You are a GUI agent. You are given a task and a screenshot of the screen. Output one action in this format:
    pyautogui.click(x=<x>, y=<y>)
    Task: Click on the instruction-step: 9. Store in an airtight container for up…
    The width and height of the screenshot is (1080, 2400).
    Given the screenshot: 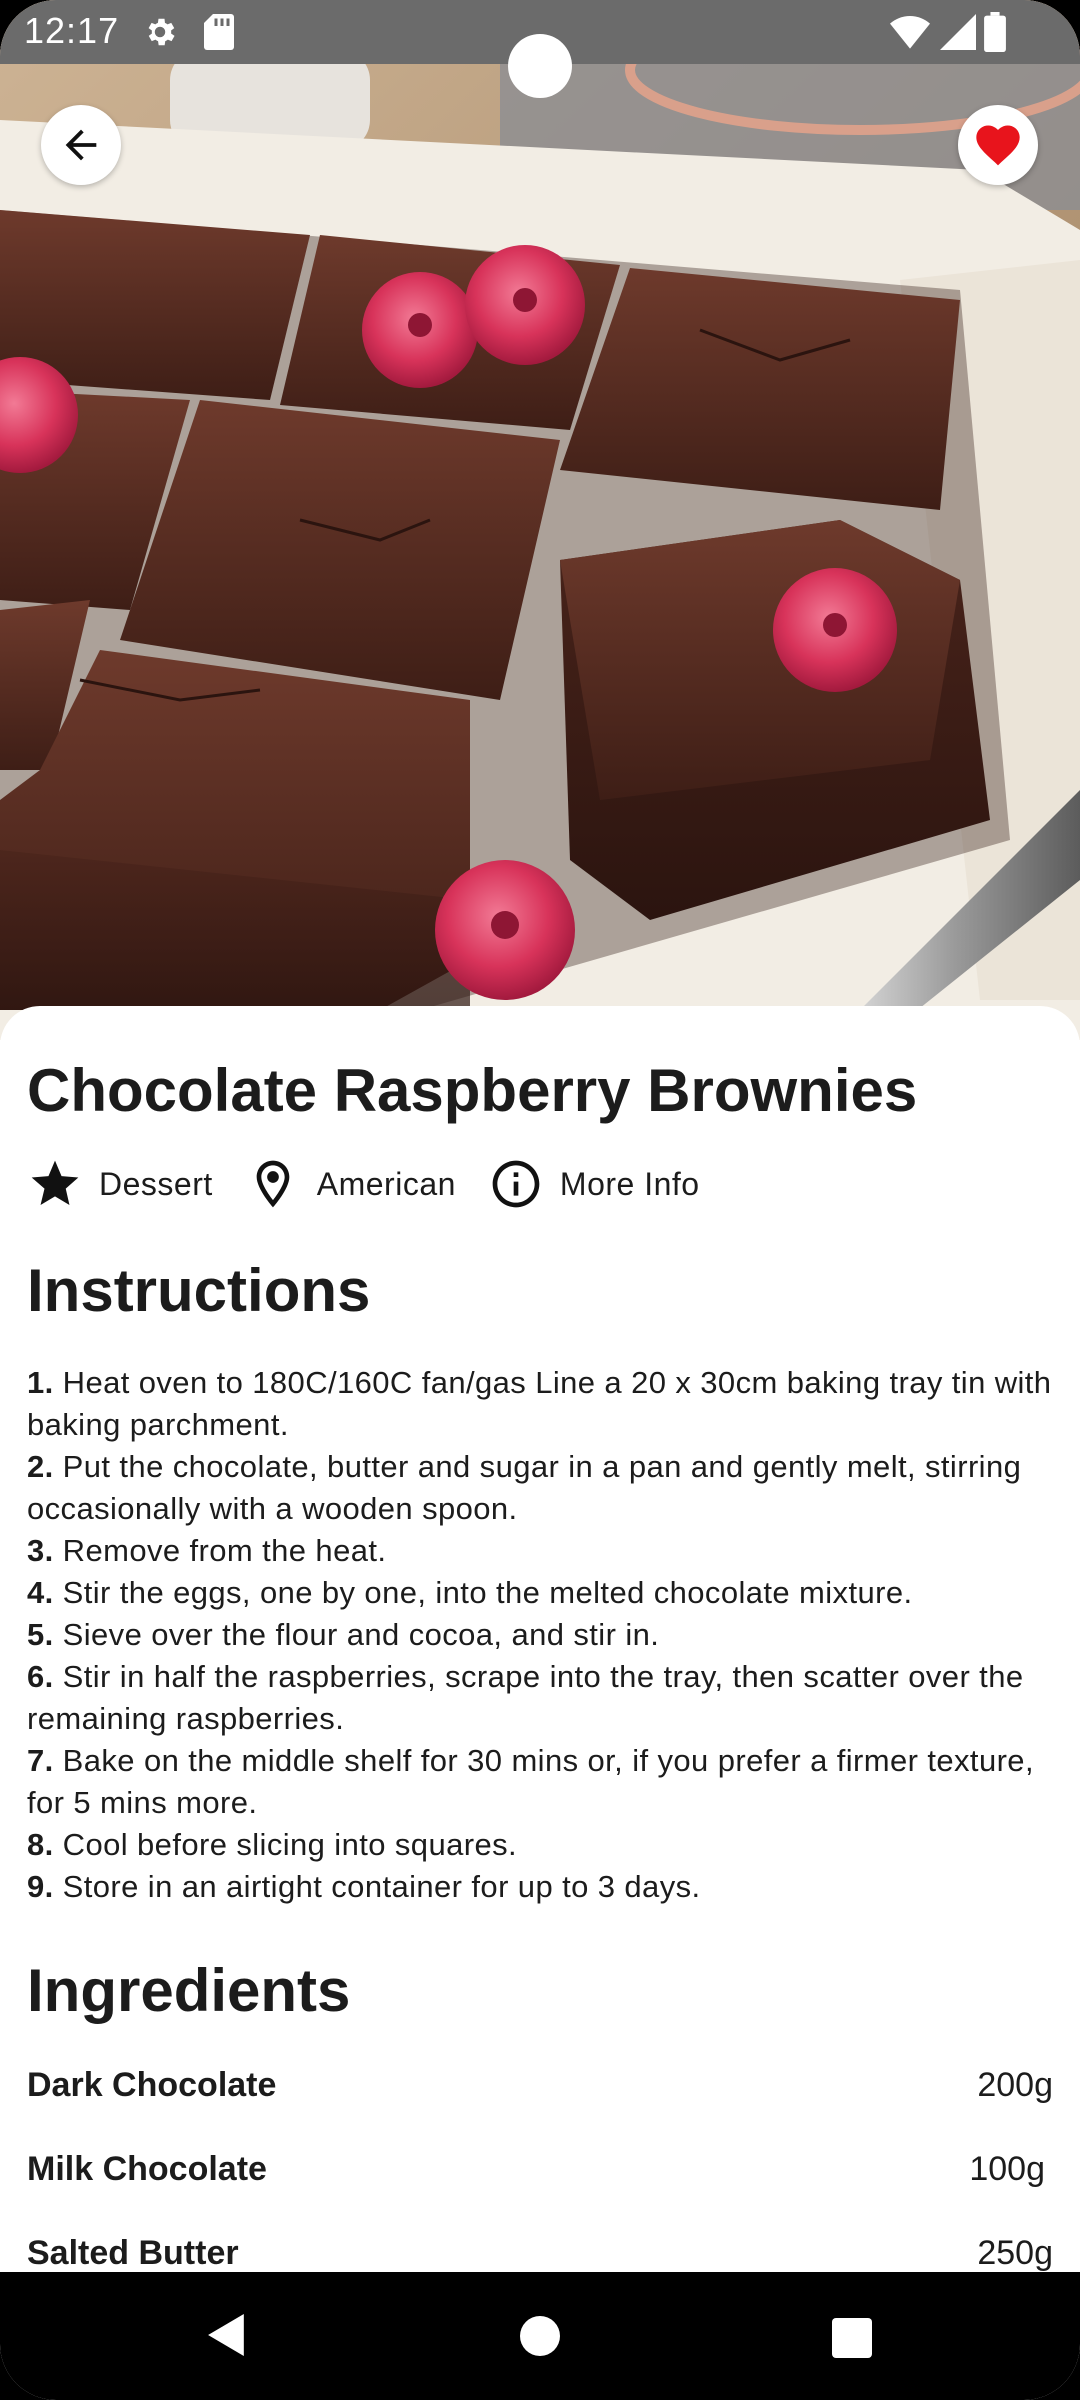 What is the action you would take?
    pyautogui.click(x=542, y=1887)
    